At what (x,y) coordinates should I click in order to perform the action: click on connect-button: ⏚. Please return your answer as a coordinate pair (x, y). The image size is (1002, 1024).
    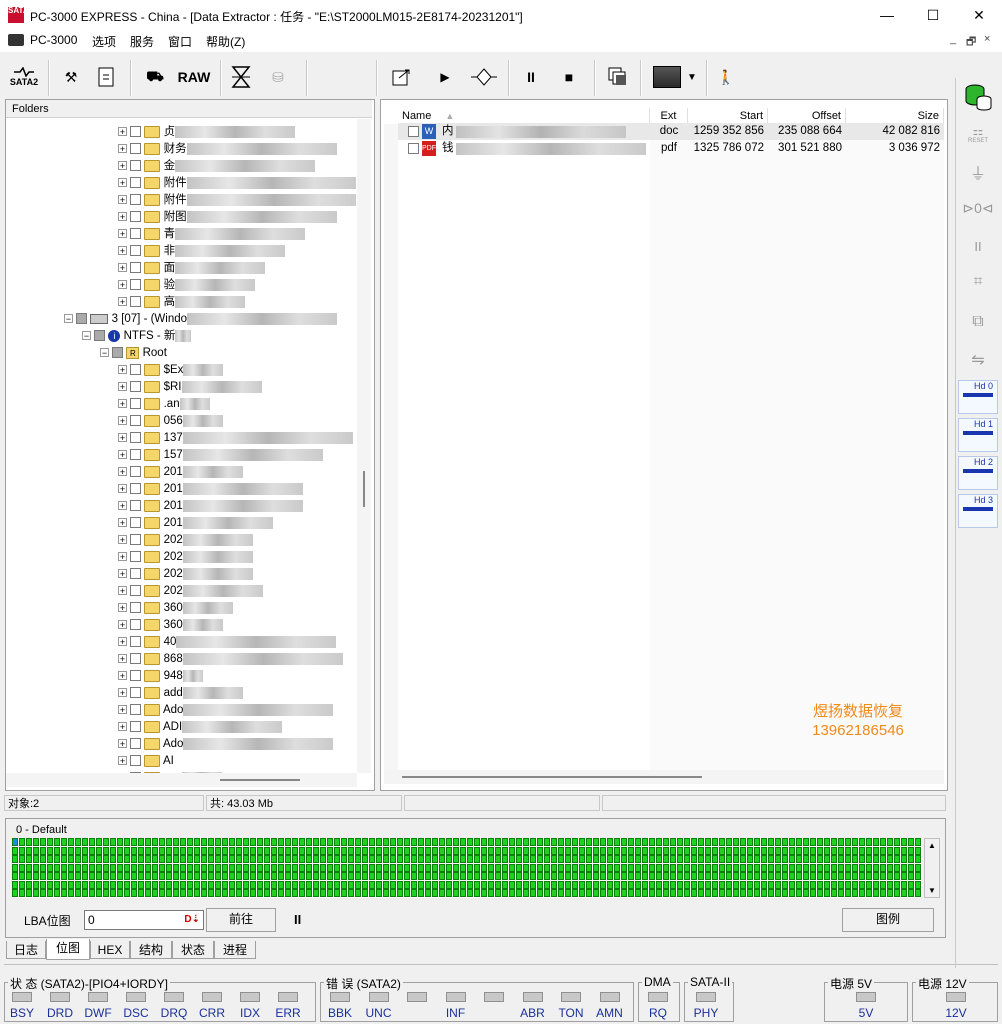
    Looking at the image, I should click on (978, 172).